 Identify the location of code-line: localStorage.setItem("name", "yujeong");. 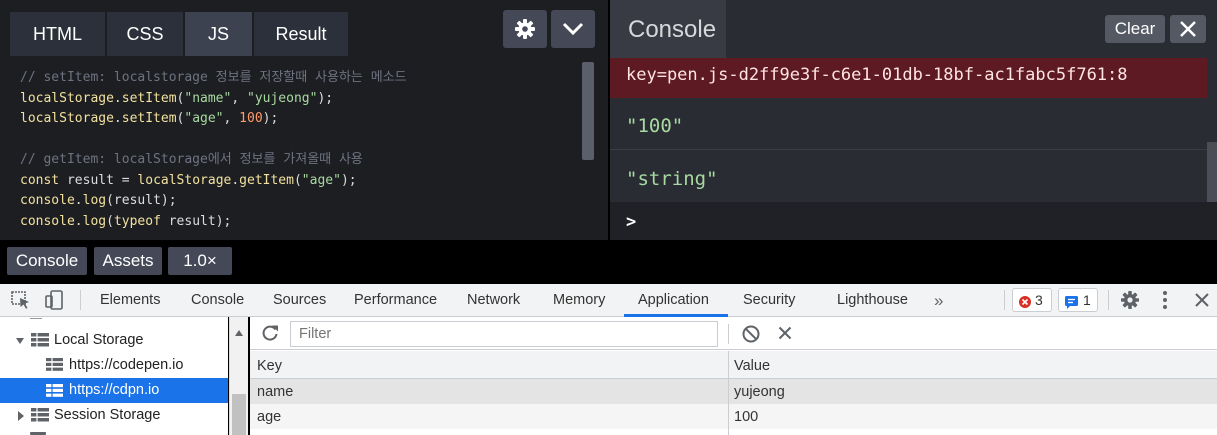
(176, 99).